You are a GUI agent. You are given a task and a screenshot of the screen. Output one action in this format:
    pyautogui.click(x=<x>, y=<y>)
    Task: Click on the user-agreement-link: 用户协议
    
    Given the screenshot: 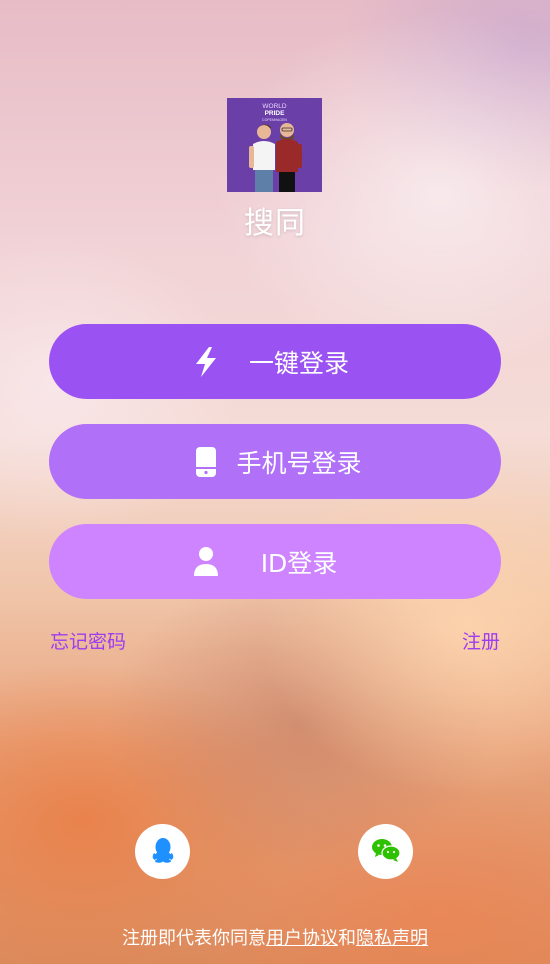 What is the action you would take?
    pyautogui.click(x=302, y=938)
    